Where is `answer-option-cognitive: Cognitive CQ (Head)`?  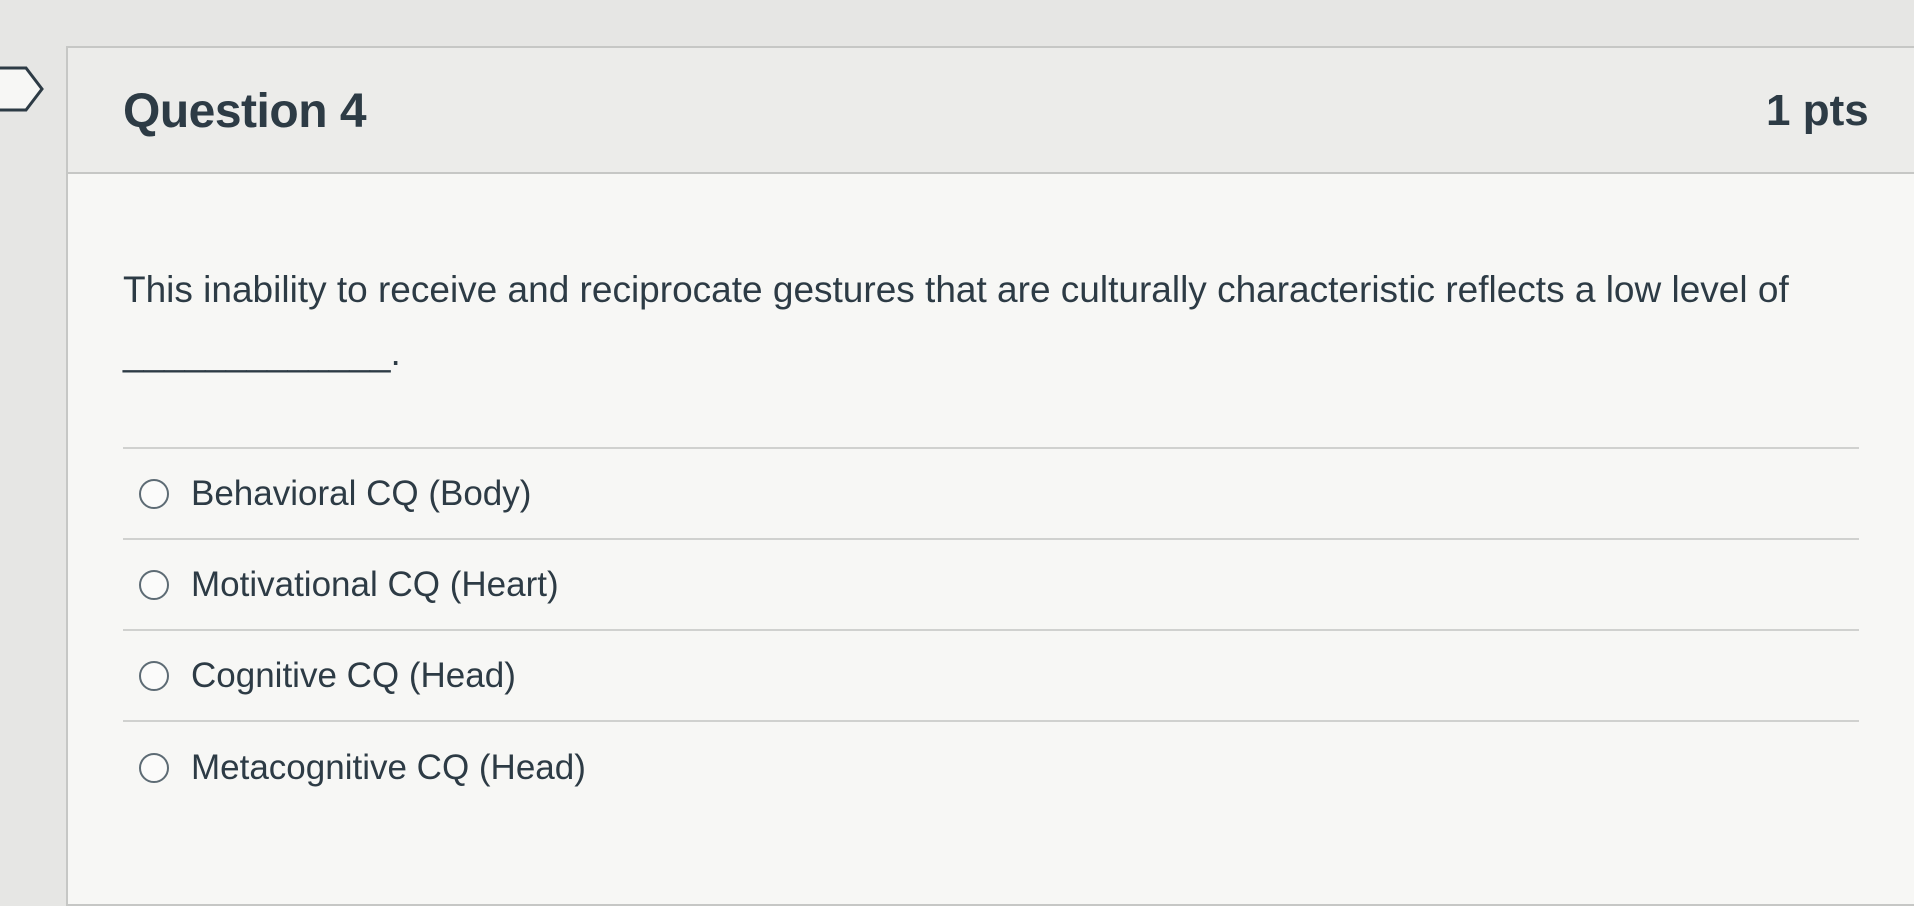 answer-option-cognitive: Cognitive CQ (Head) is located at coordinates (991, 676).